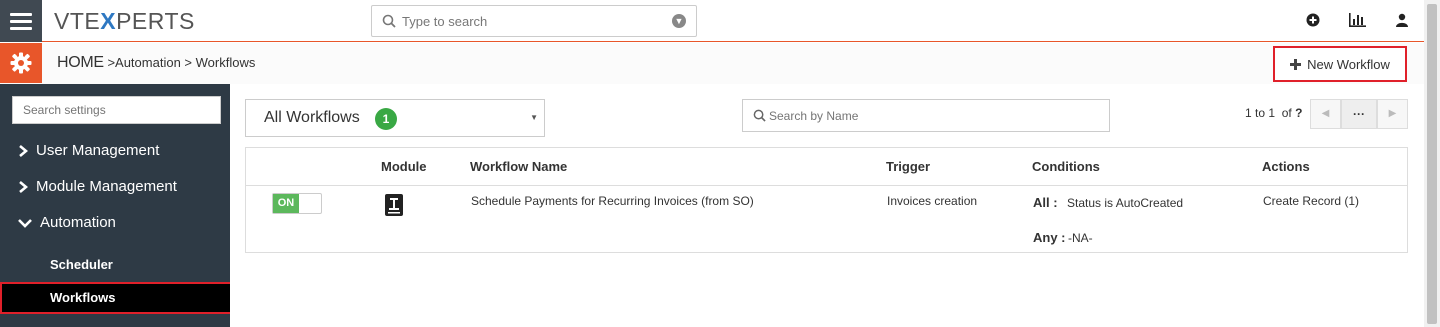  I want to click on workflow-filter-select: All Workflows 1 ▼, so click(395, 118).